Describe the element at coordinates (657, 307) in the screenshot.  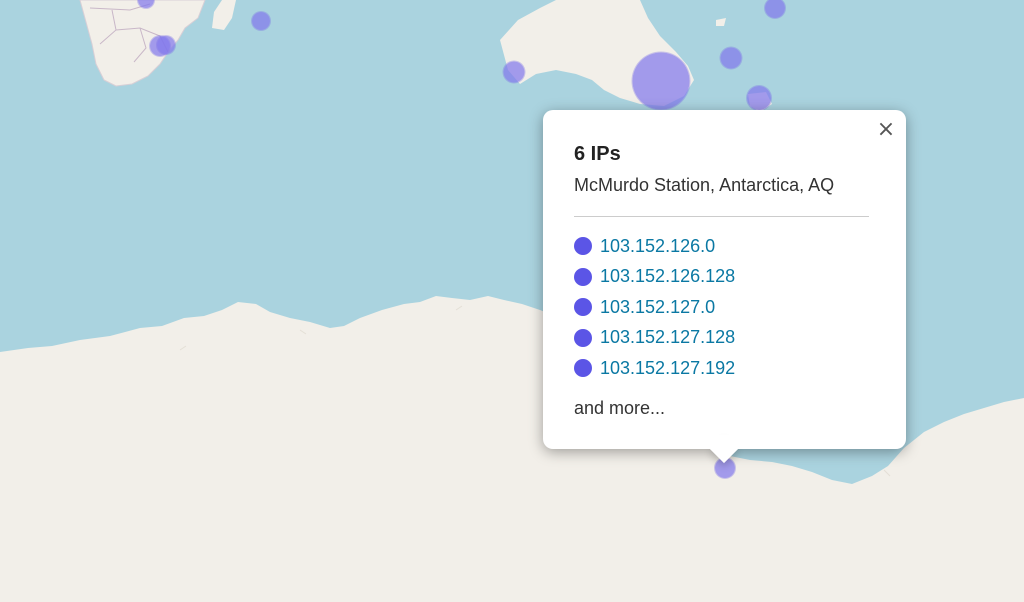
I see `ip-link: 103.152.127.0` at that location.